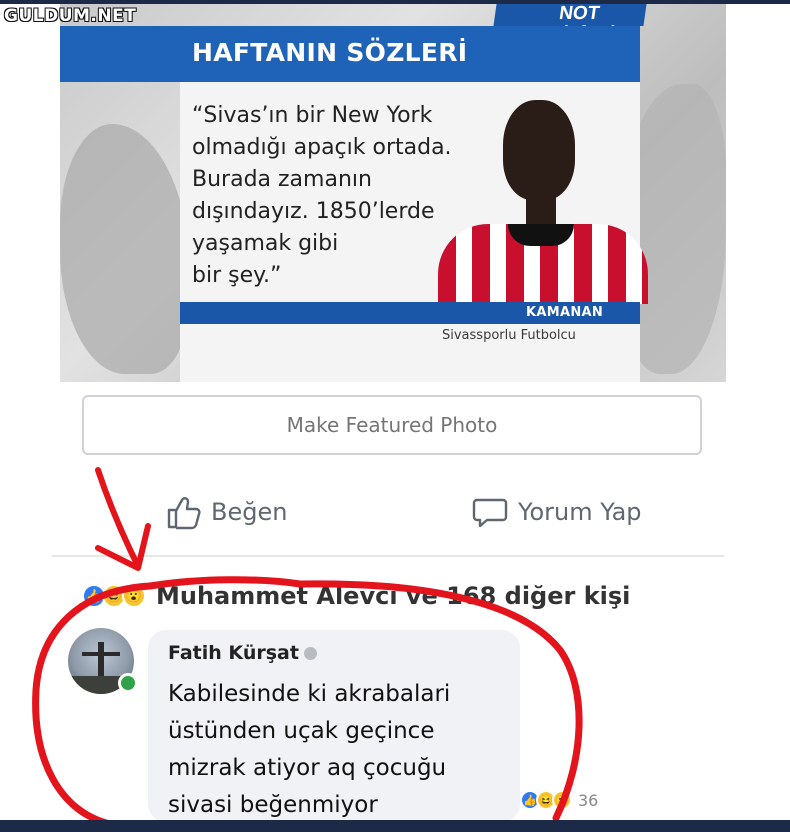 This screenshot has width=790, height=832. What do you see at coordinates (490, 513) in the screenshot?
I see `comment-icon` at bounding box center [490, 513].